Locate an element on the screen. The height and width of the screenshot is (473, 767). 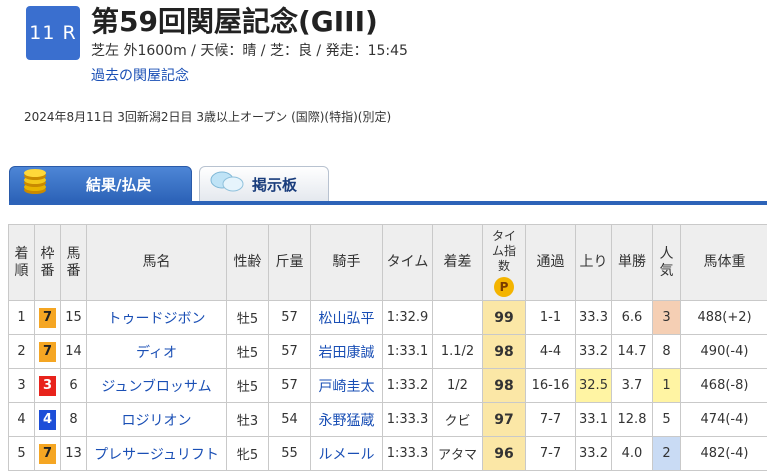
time-index: 99 is located at coordinates (504, 317).